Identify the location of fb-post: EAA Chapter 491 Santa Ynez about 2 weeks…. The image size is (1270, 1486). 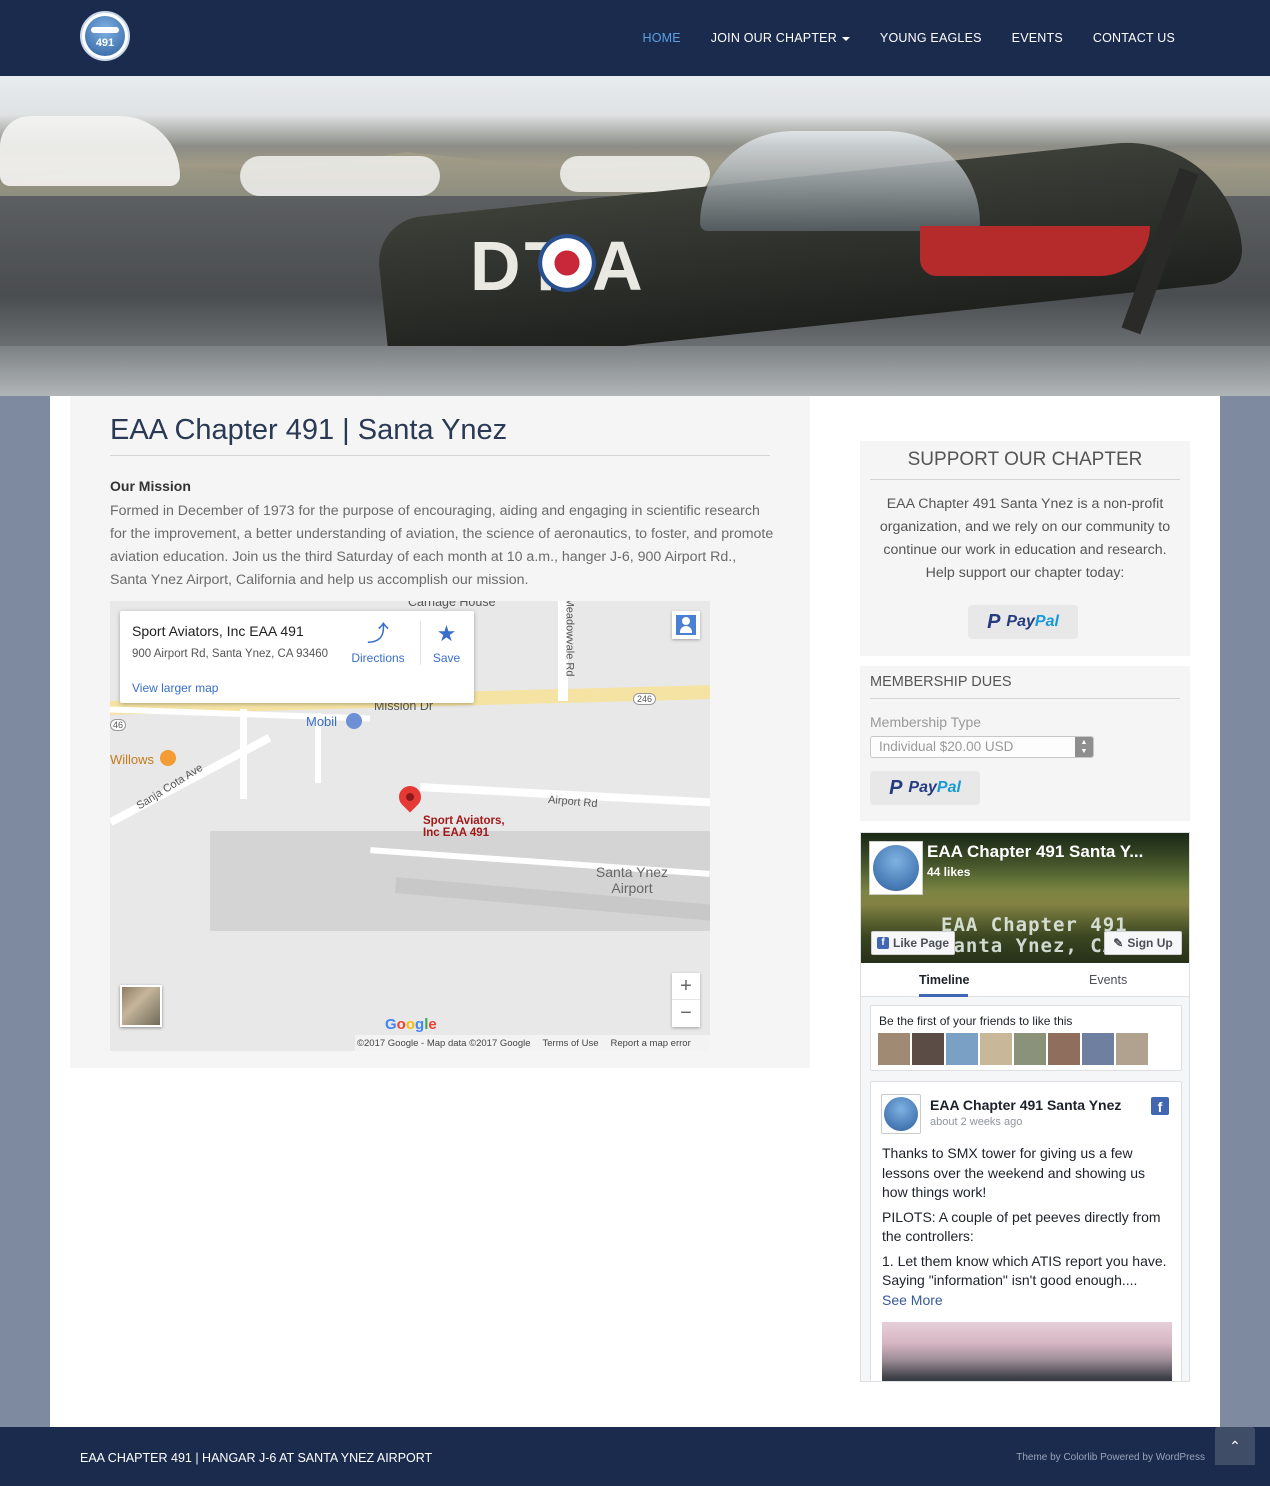
(1026, 1231).